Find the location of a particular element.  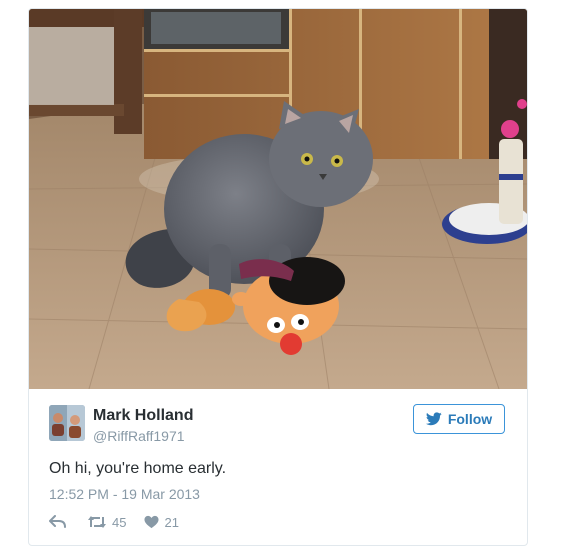

follow-button: Follow is located at coordinates (459, 419).